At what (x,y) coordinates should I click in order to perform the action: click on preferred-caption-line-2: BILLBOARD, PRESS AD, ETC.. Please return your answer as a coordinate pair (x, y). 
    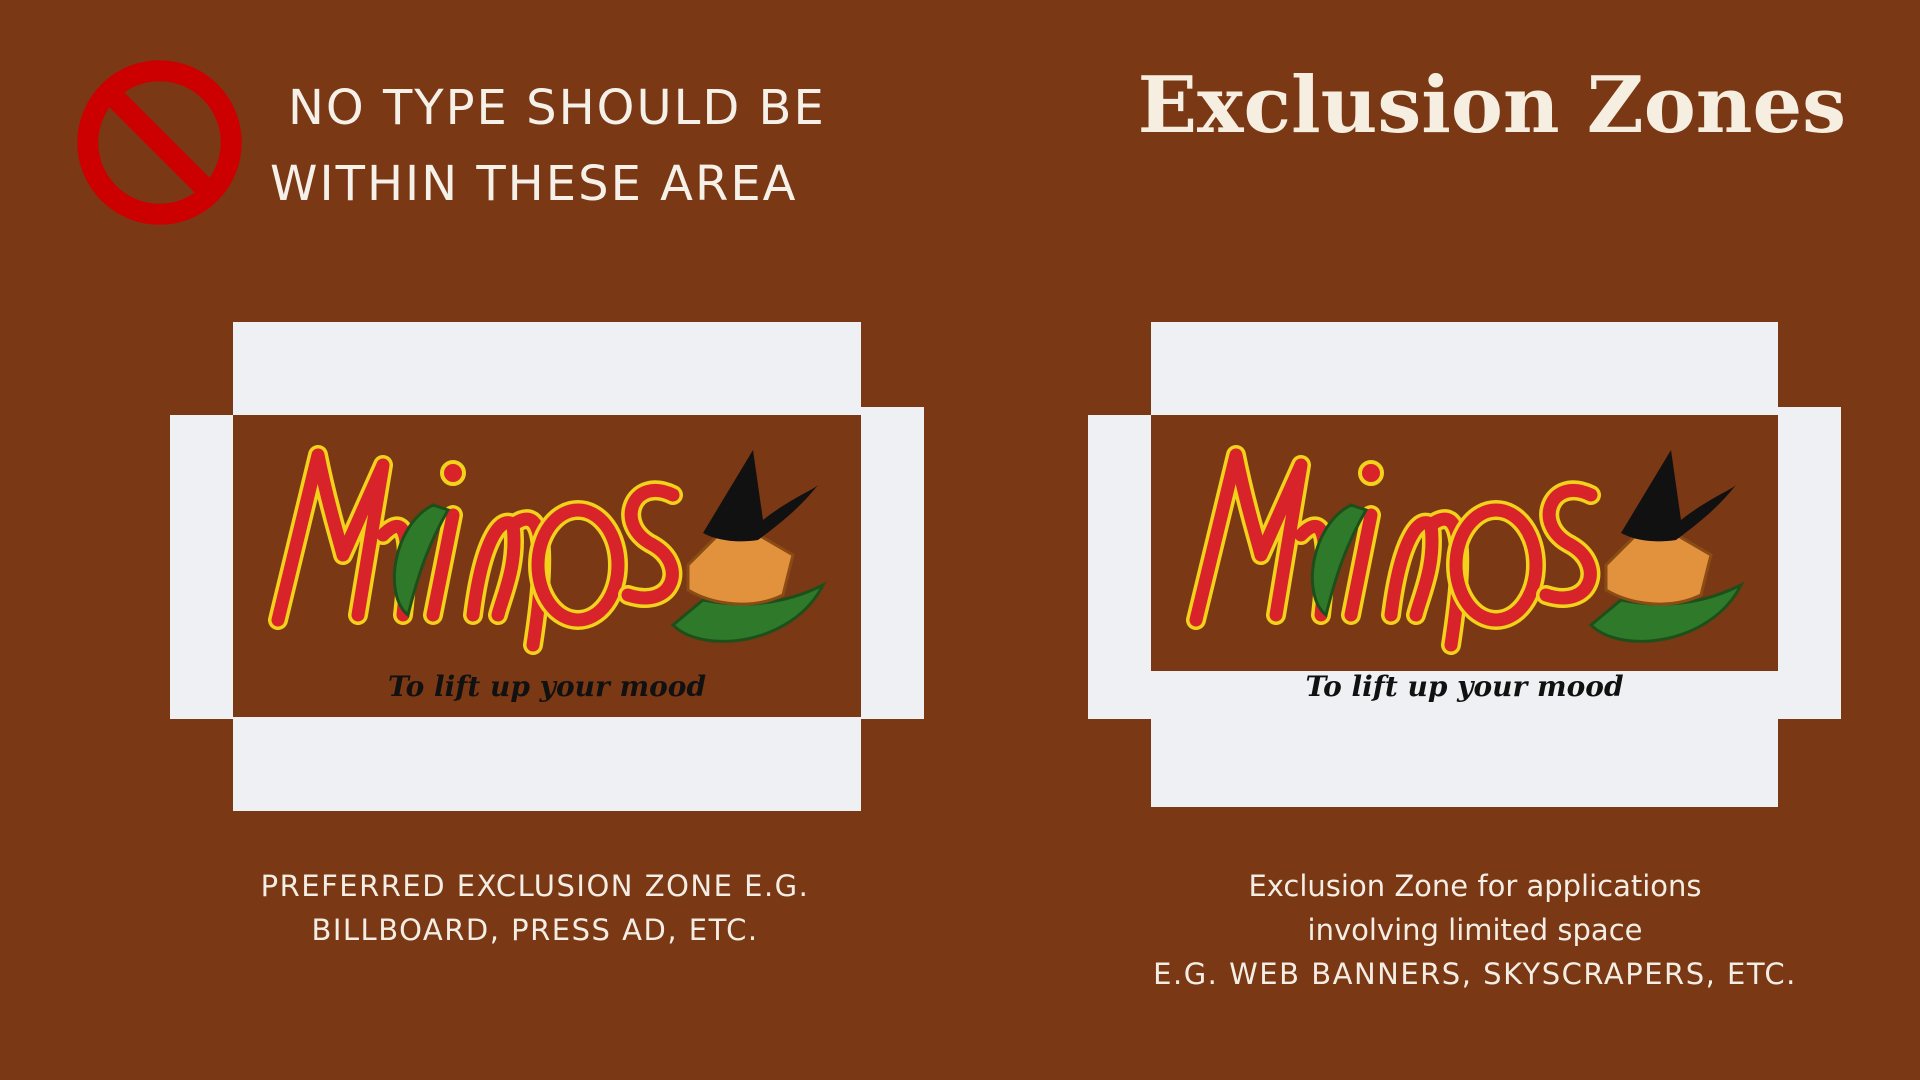
    Looking at the image, I should click on (535, 930).